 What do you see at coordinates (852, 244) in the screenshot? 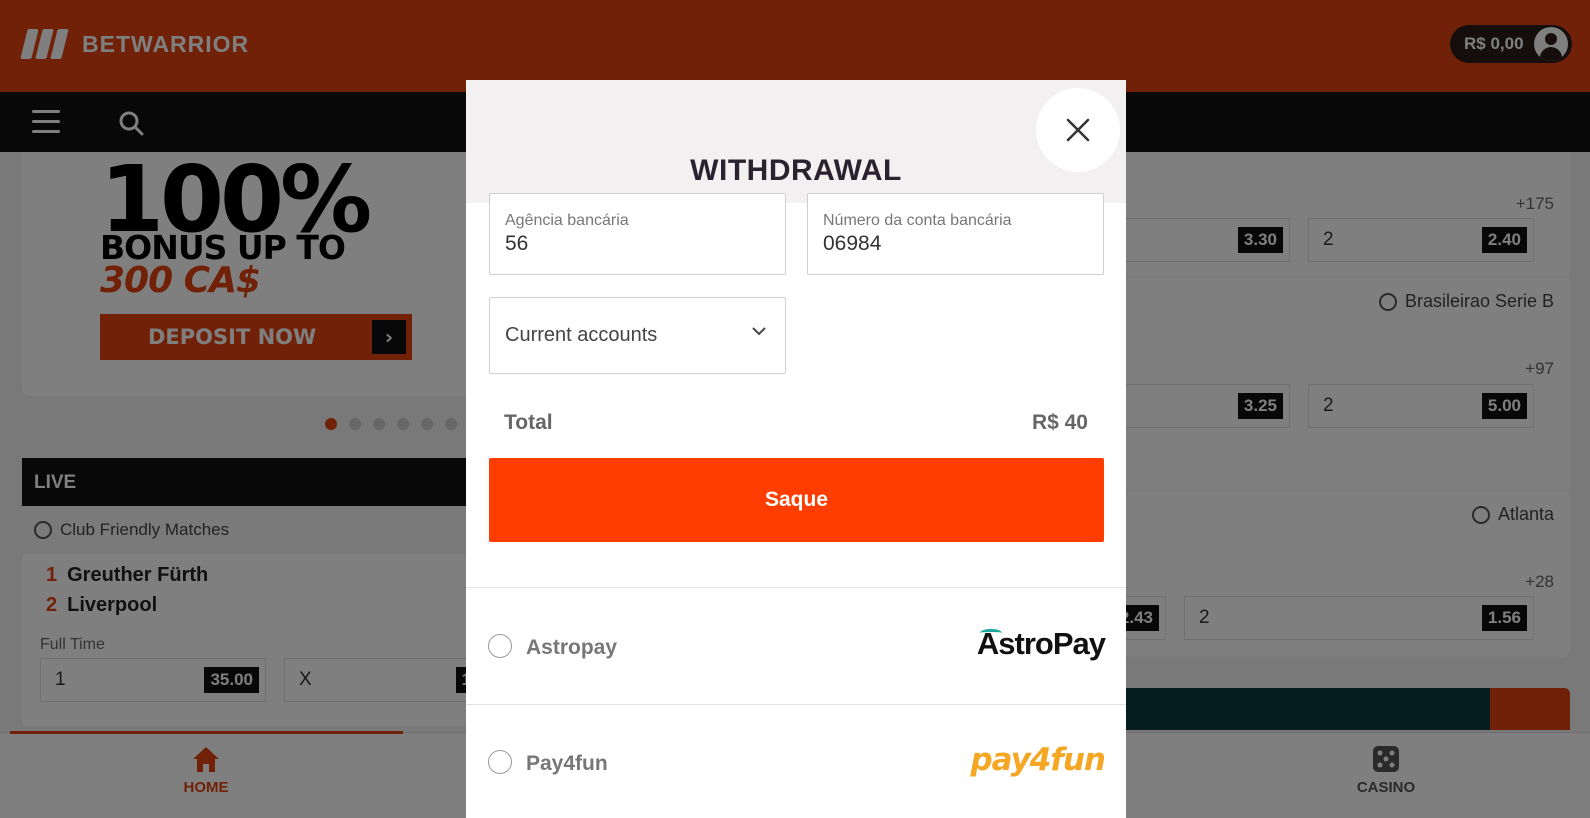
I see `account-number-value: 06984` at bounding box center [852, 244].